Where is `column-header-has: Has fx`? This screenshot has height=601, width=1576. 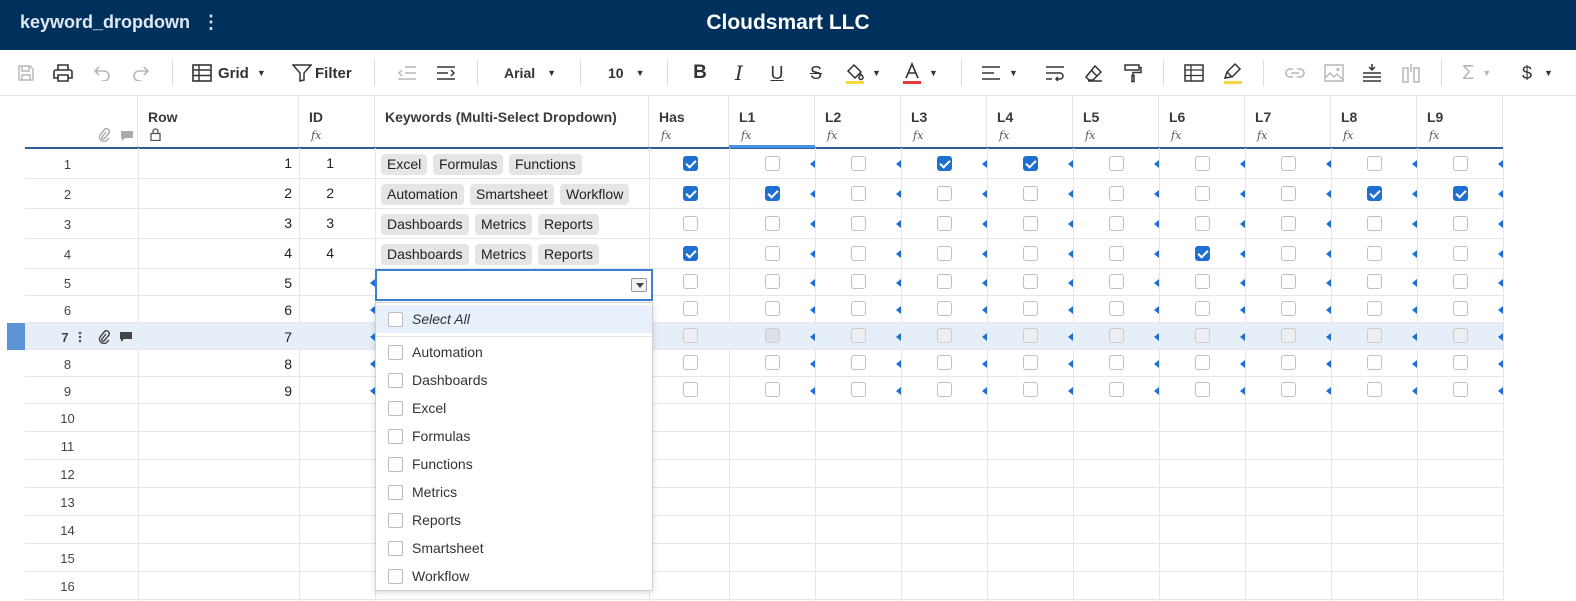 column-header-has: Has fx is located at coordinates (689, 122).